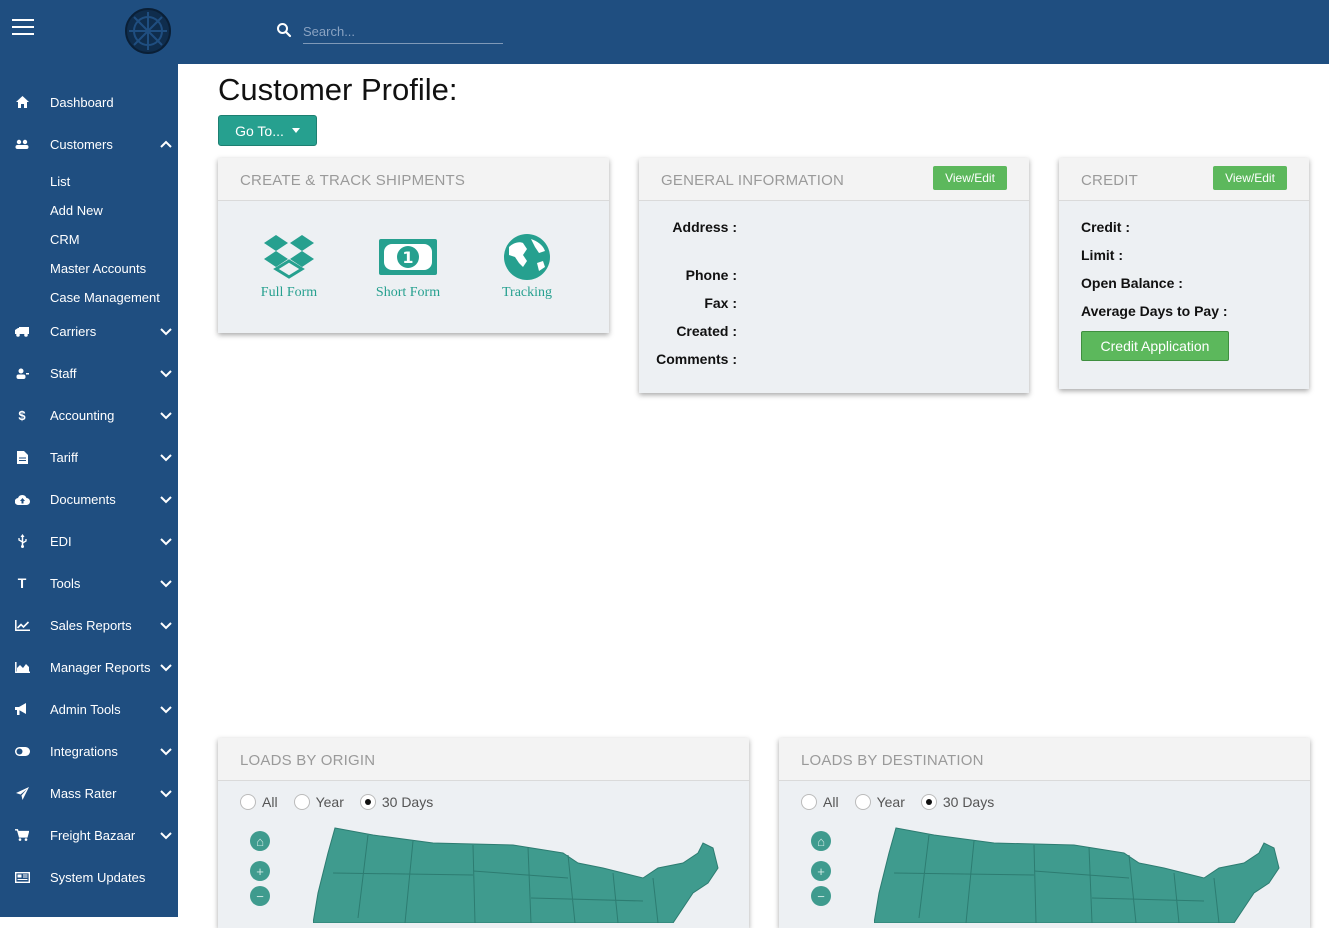 This screenshot has width=1329, height=928. What do you see at coordinates (22, 499) in the screenshot?
I see `cloud-upload-icon` at bounding box center [22, 499].